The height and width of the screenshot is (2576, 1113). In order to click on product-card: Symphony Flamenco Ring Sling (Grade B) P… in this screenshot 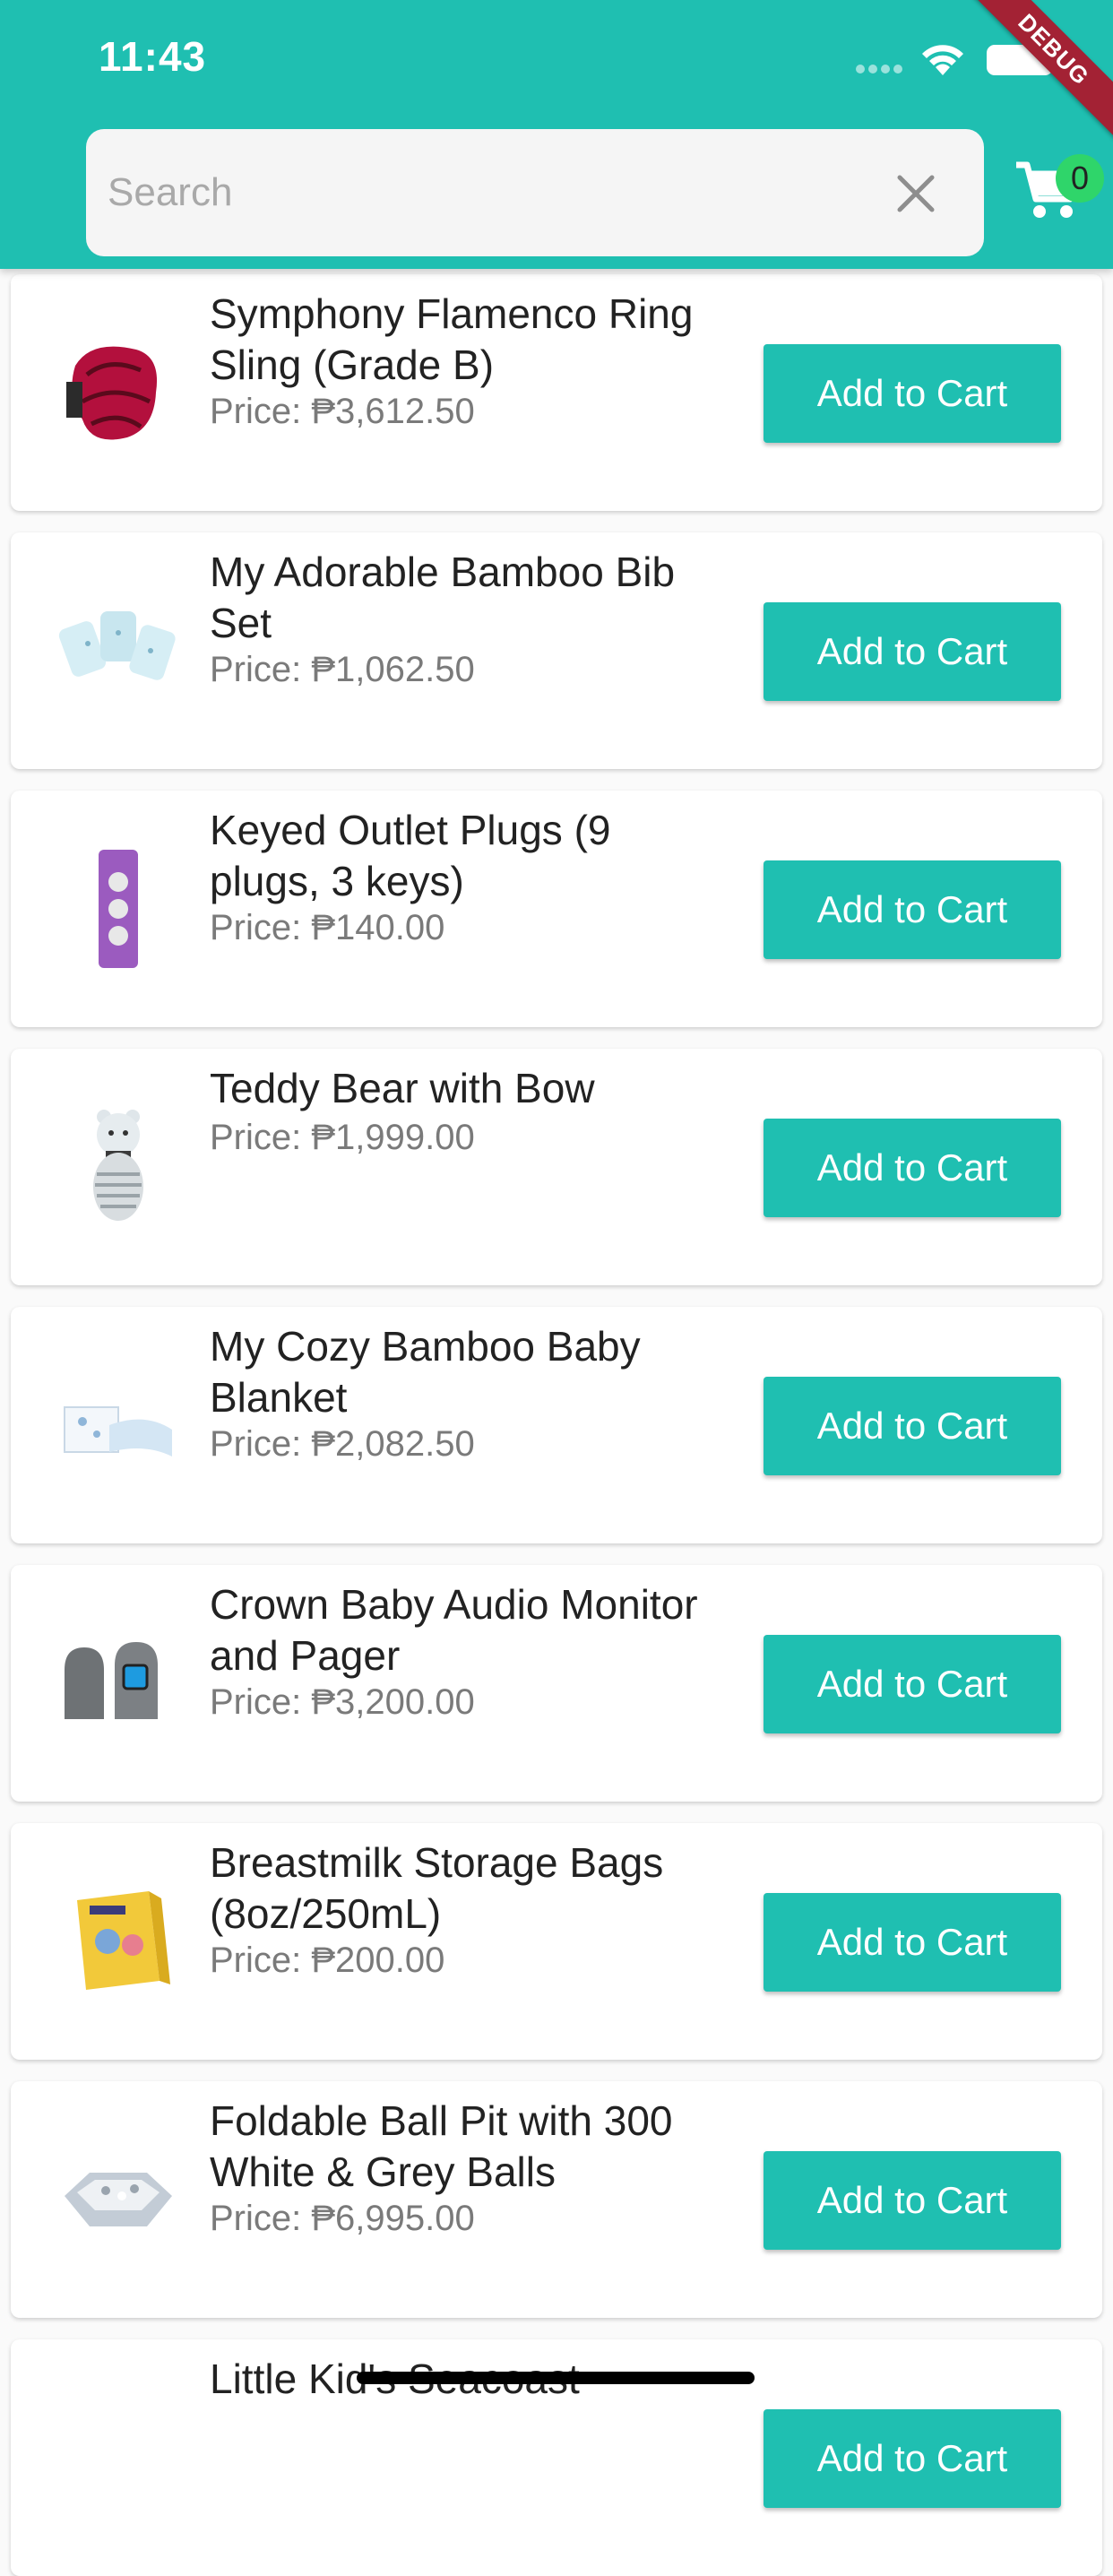, I will do `click(556, 392)`.